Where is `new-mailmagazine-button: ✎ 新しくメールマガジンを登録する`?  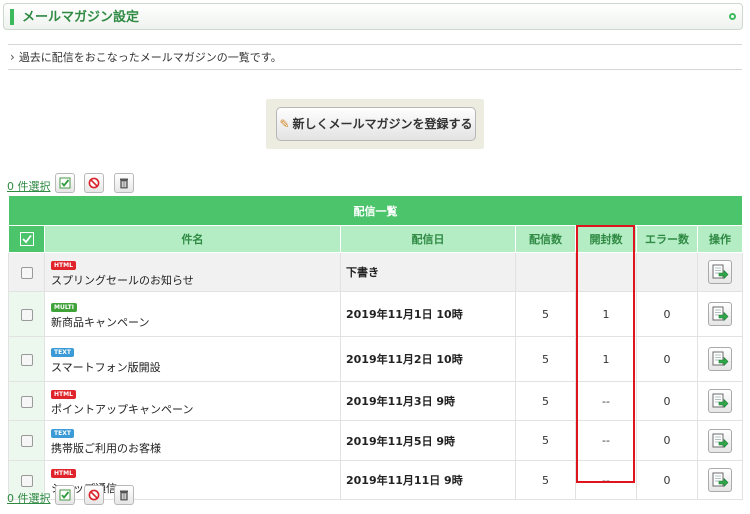
new-mailmagazine-button: ✎ 新しくメールマガジンを登録する is located at coordinates (376, 124).